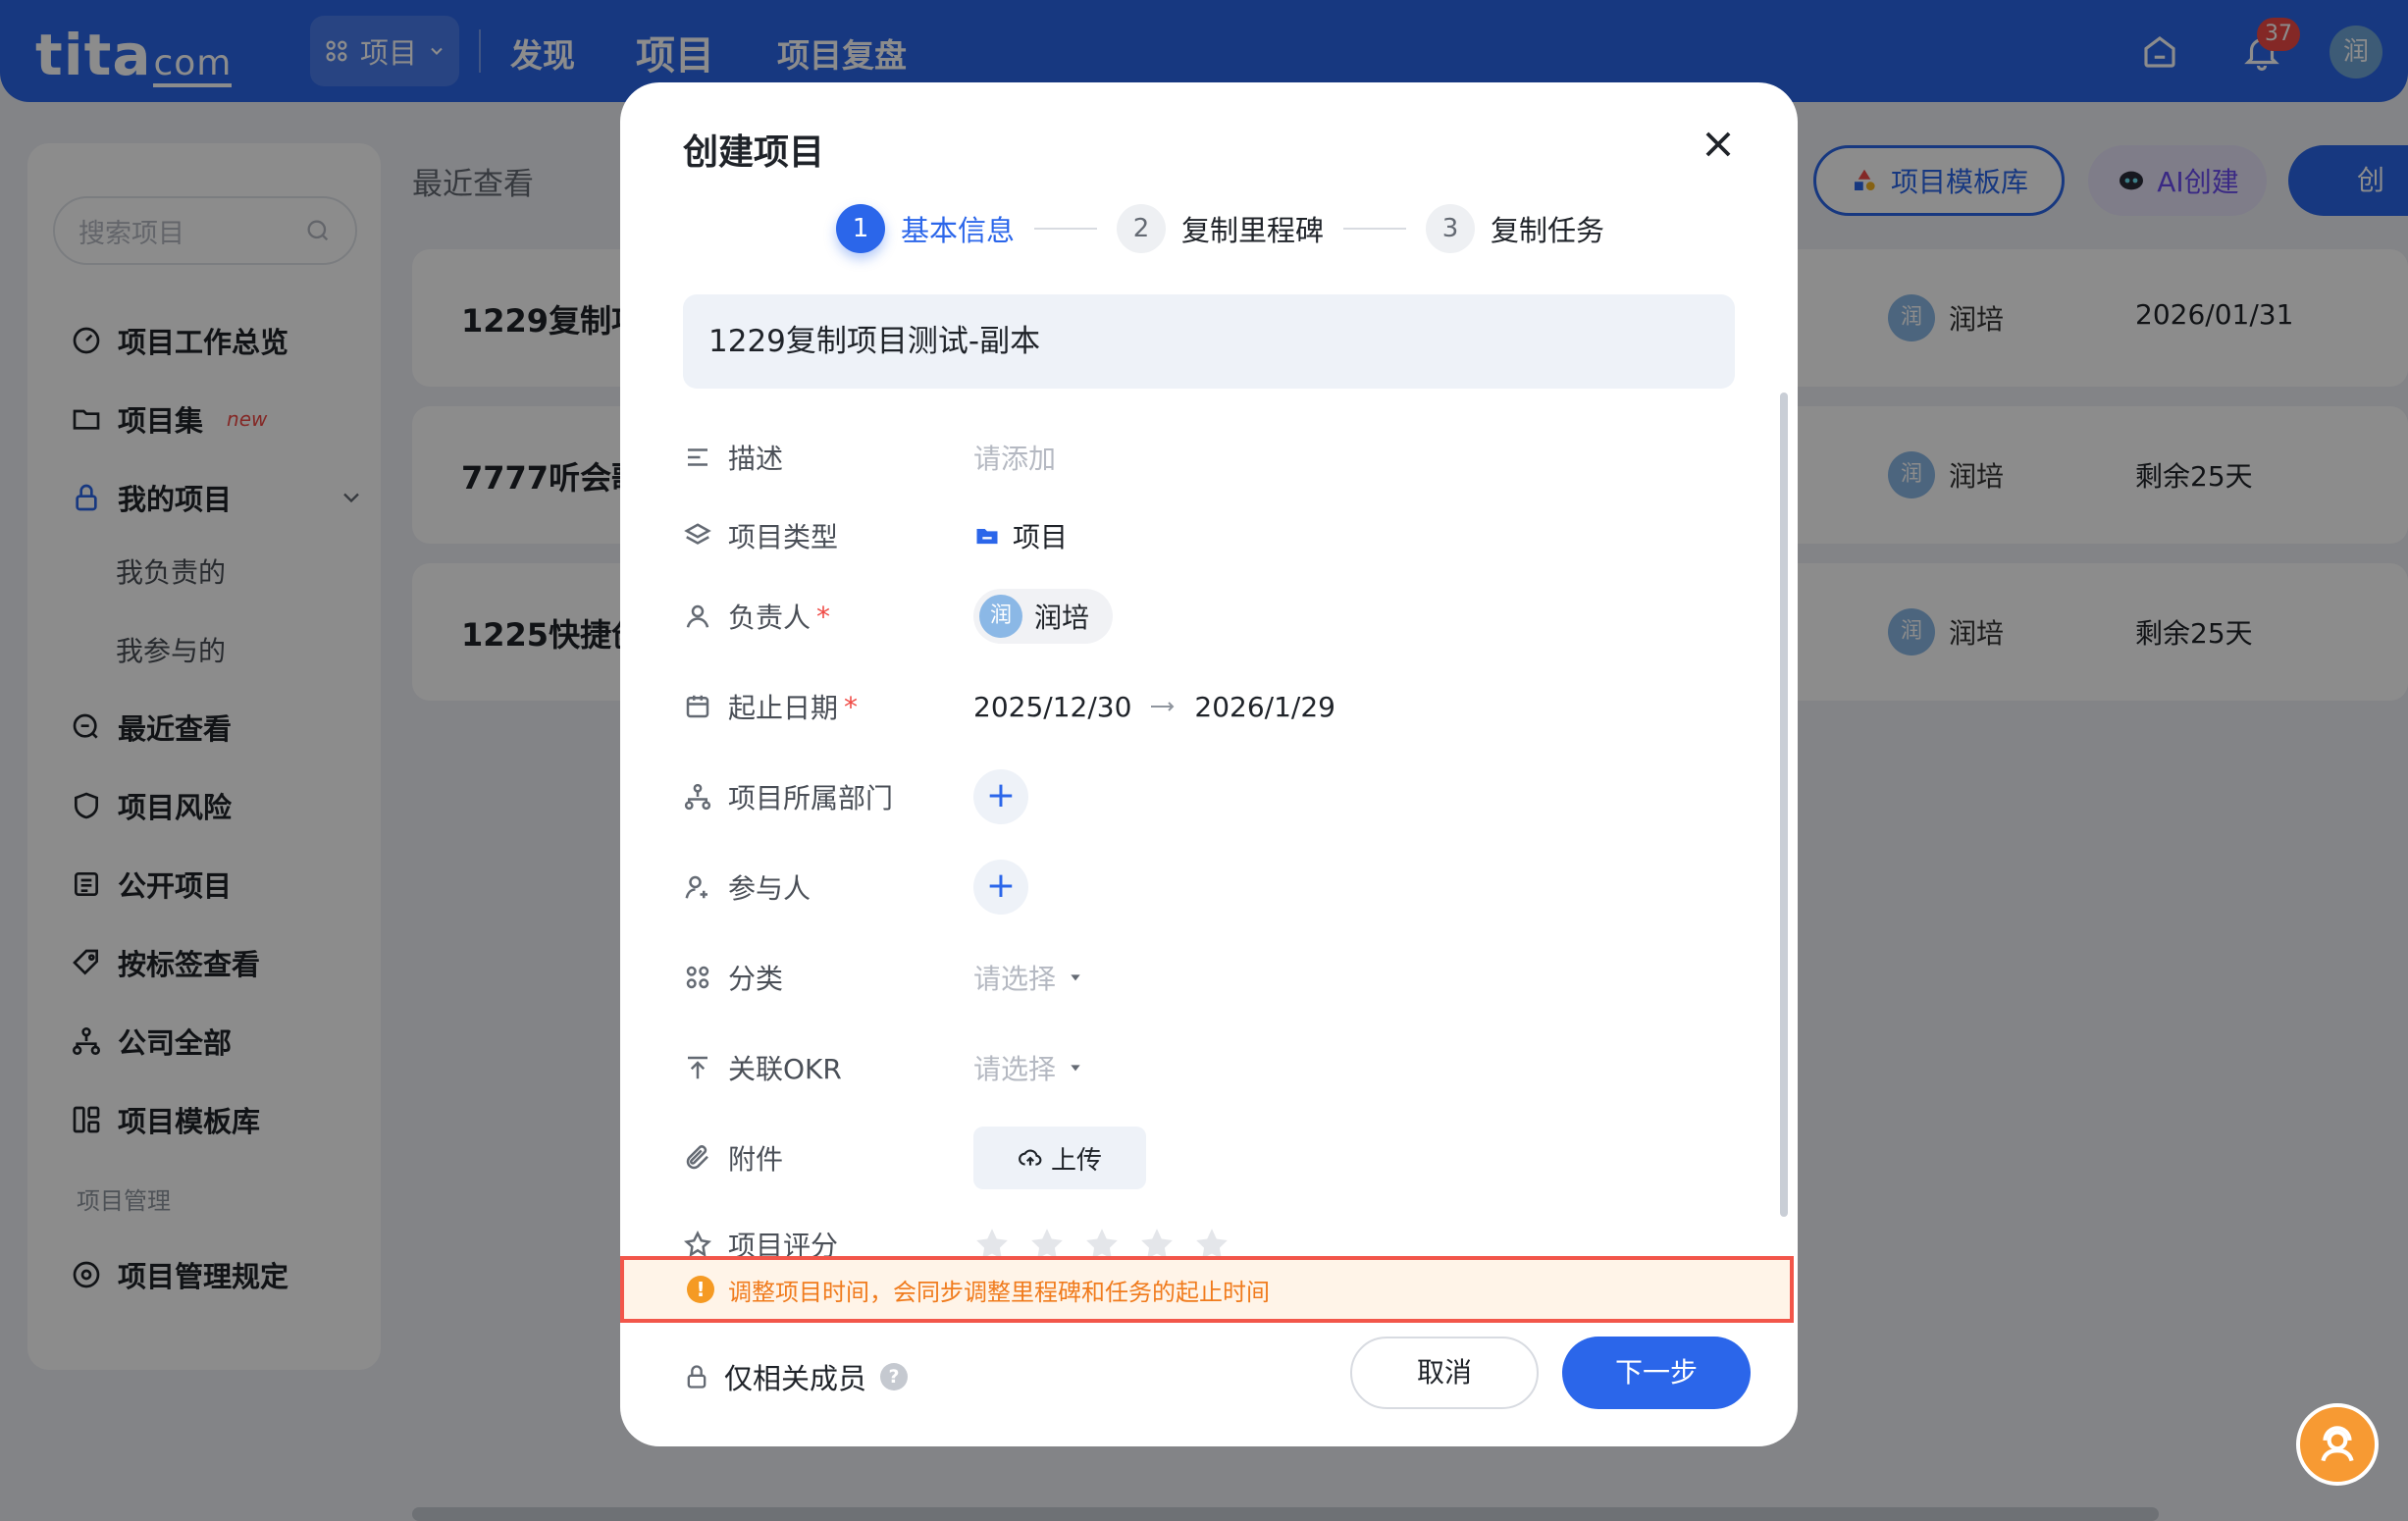 This screenshot has height=1521, width=2408. What do you see at coordinates (926, 228) in the screenshot?
I see `step-basic-info: 1 基本信息` at bounding box center [926, 228].